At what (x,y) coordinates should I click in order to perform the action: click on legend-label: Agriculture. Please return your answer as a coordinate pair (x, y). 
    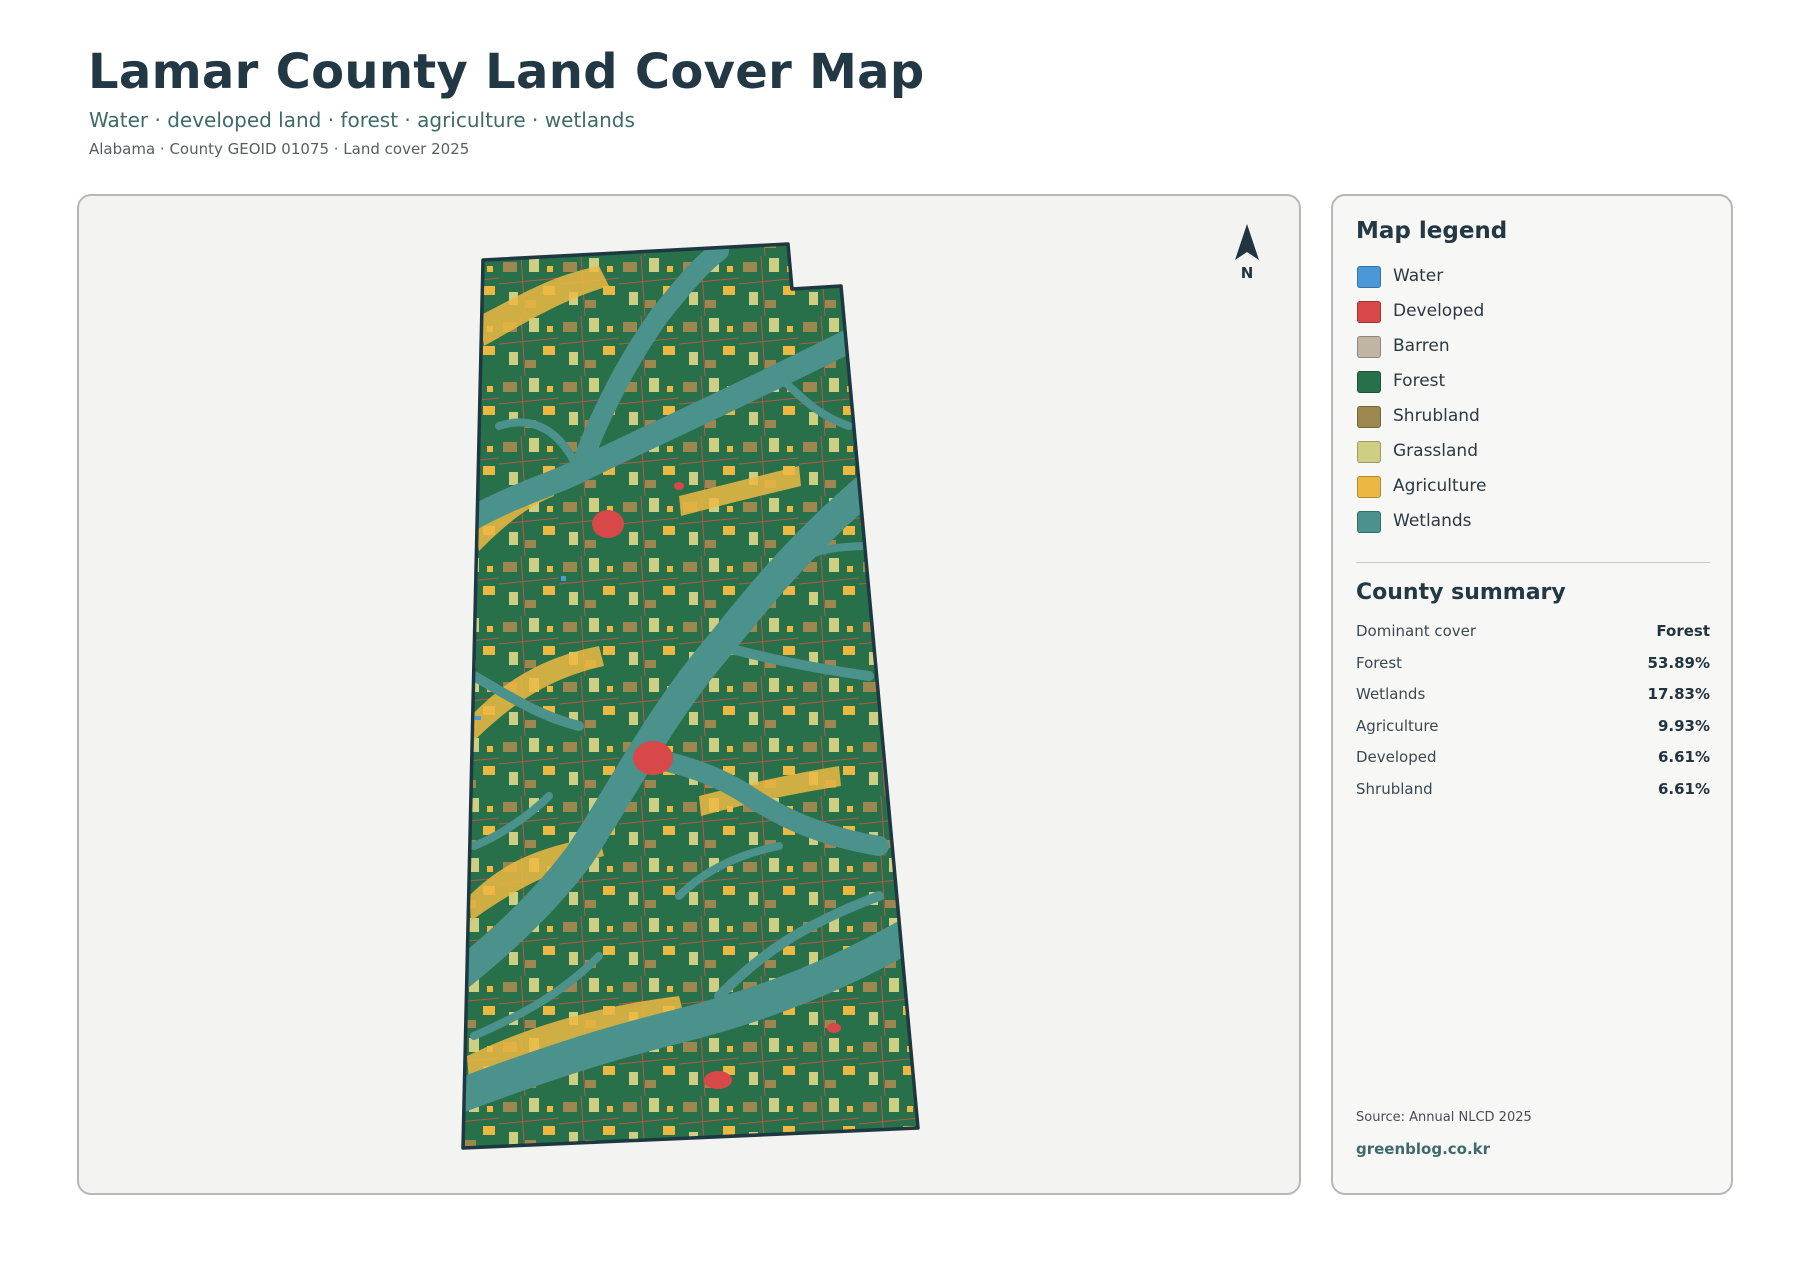
    Looking at the image, I should click on (1440, 486).